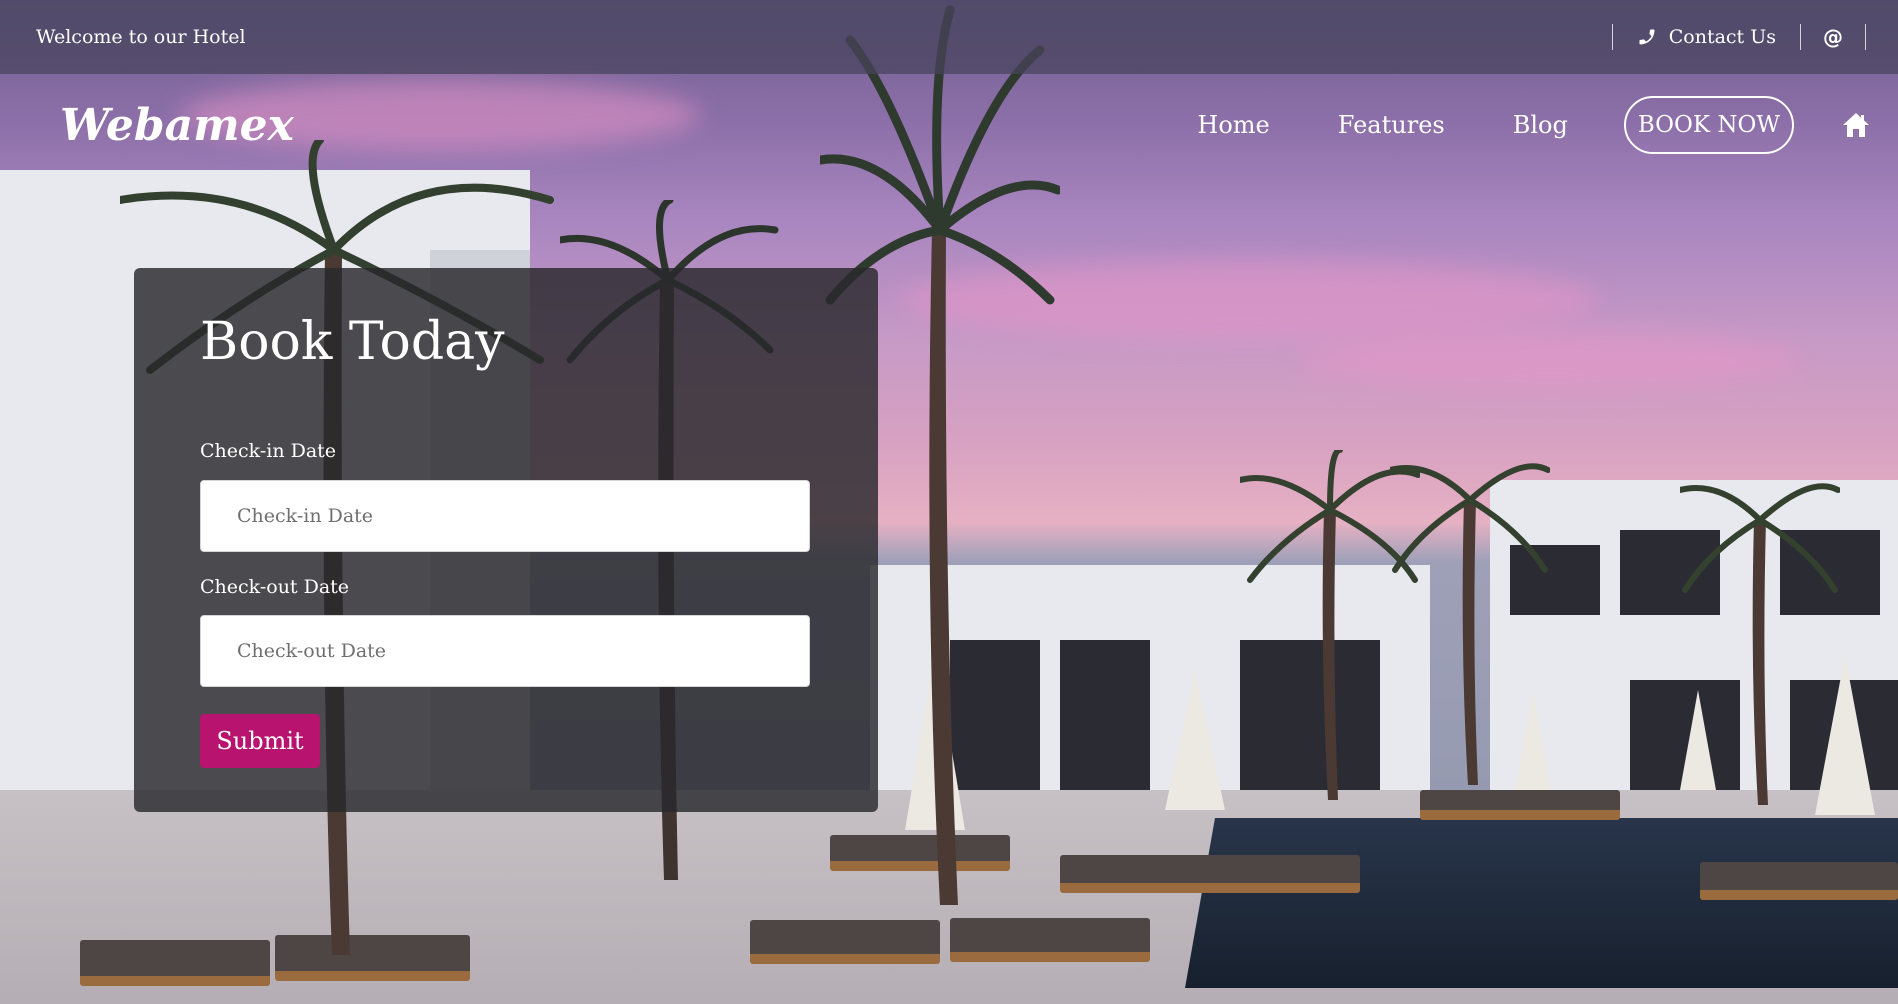  What do you see at coordinates (1708, 125) in the screenshot?
I see `book-now-button: BOOK NOW` at bounding box center [1708, 125].